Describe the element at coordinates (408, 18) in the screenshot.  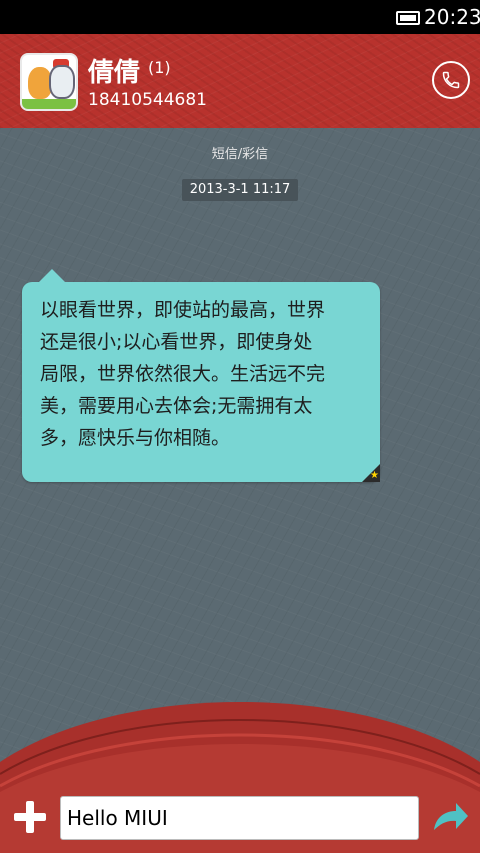
I see `battery-icon` at that location.